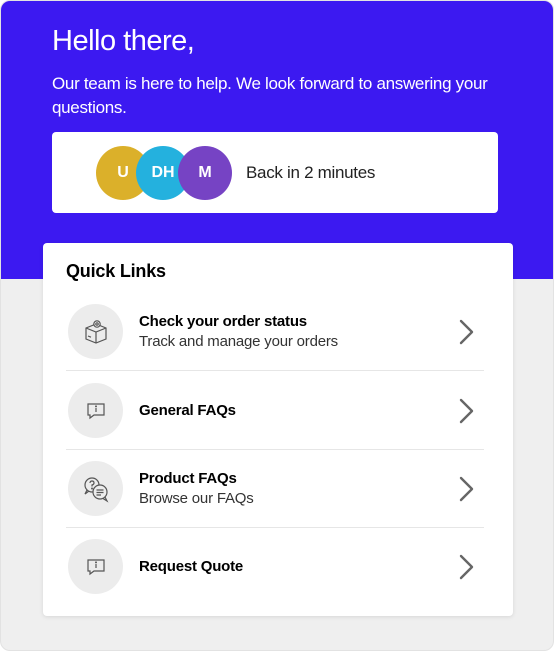 Image resolution: width=555 pixels, height=652 pixels. Describe the element at coordinates (188, 478) in the screenshot. I see `link-title: Product FAQs` at that location.